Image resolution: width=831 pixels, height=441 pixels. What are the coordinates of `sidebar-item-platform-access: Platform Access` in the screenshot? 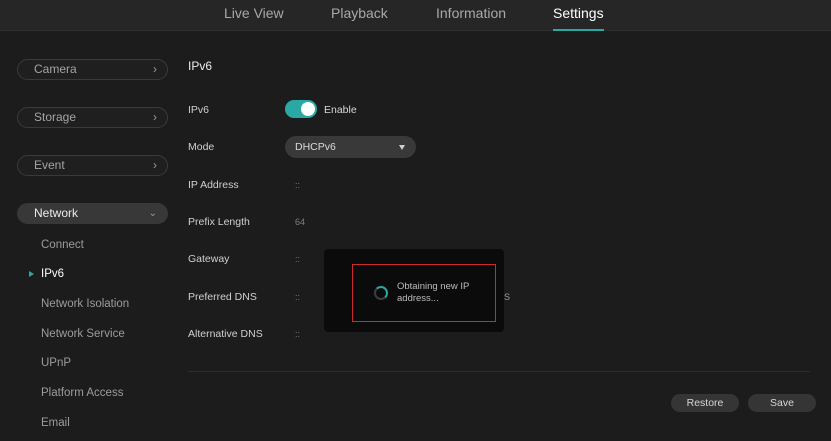 It's located at (82, 393).